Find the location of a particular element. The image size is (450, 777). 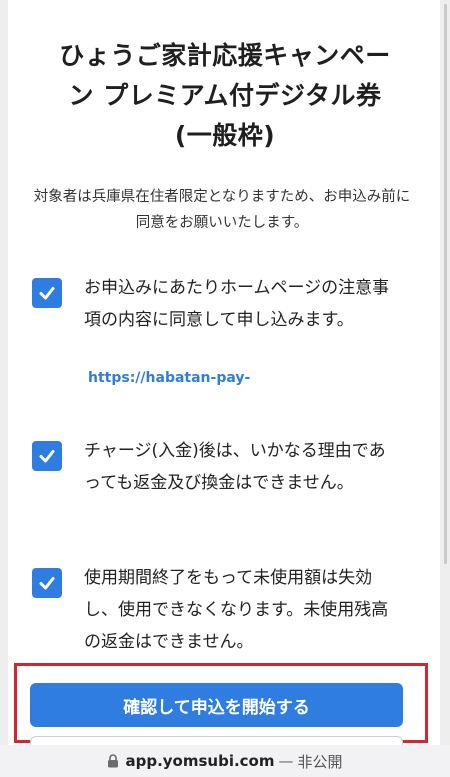

page-title: ひょうご家計応援キャンペー ン プレミアム付デジタル券 (一般枠) is located at coordinates (225, 96).